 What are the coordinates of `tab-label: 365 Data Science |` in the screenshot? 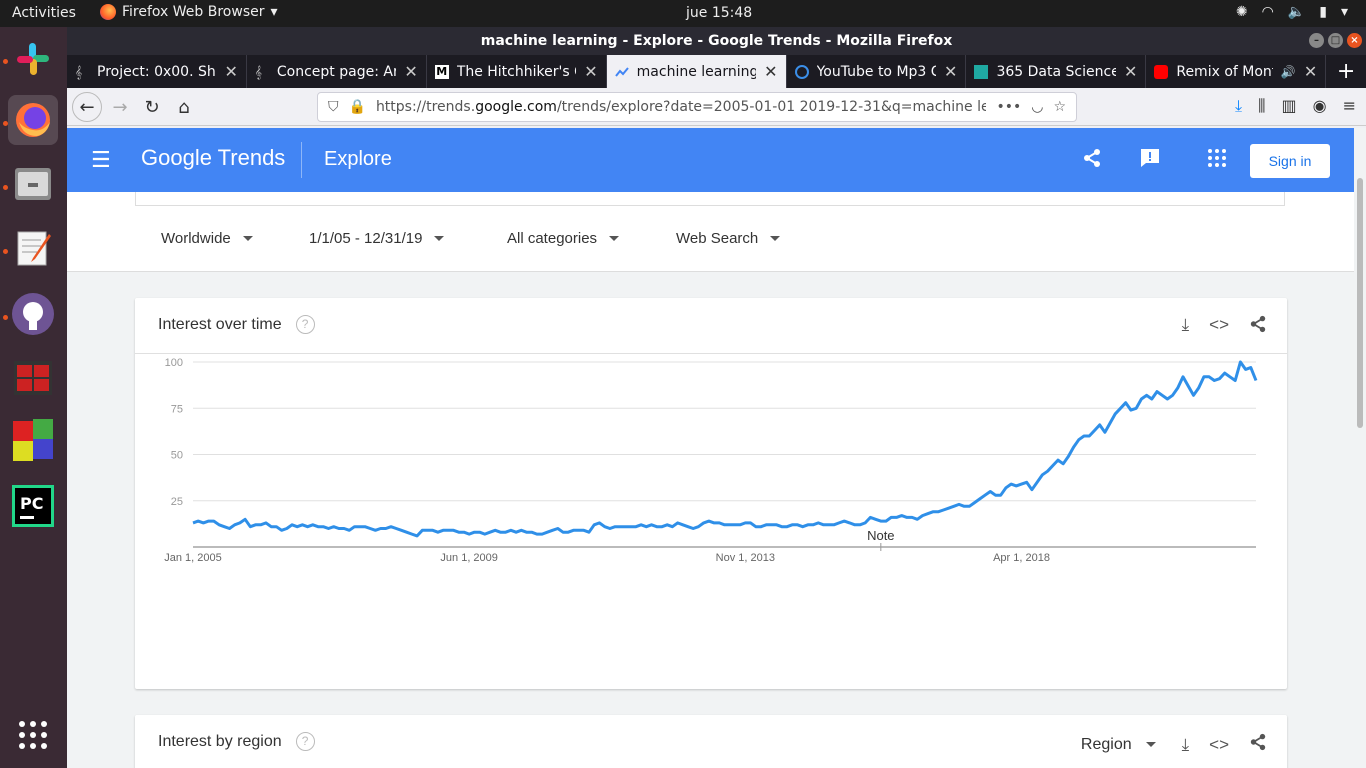 It's located at (1056, 71).